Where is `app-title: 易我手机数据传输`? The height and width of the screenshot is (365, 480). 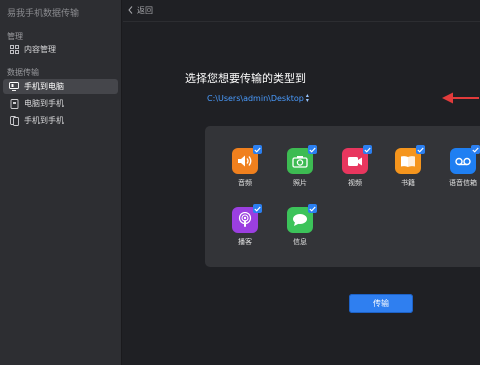 app-title: 易我手机数据传输 is located at coordinates (43, 14).